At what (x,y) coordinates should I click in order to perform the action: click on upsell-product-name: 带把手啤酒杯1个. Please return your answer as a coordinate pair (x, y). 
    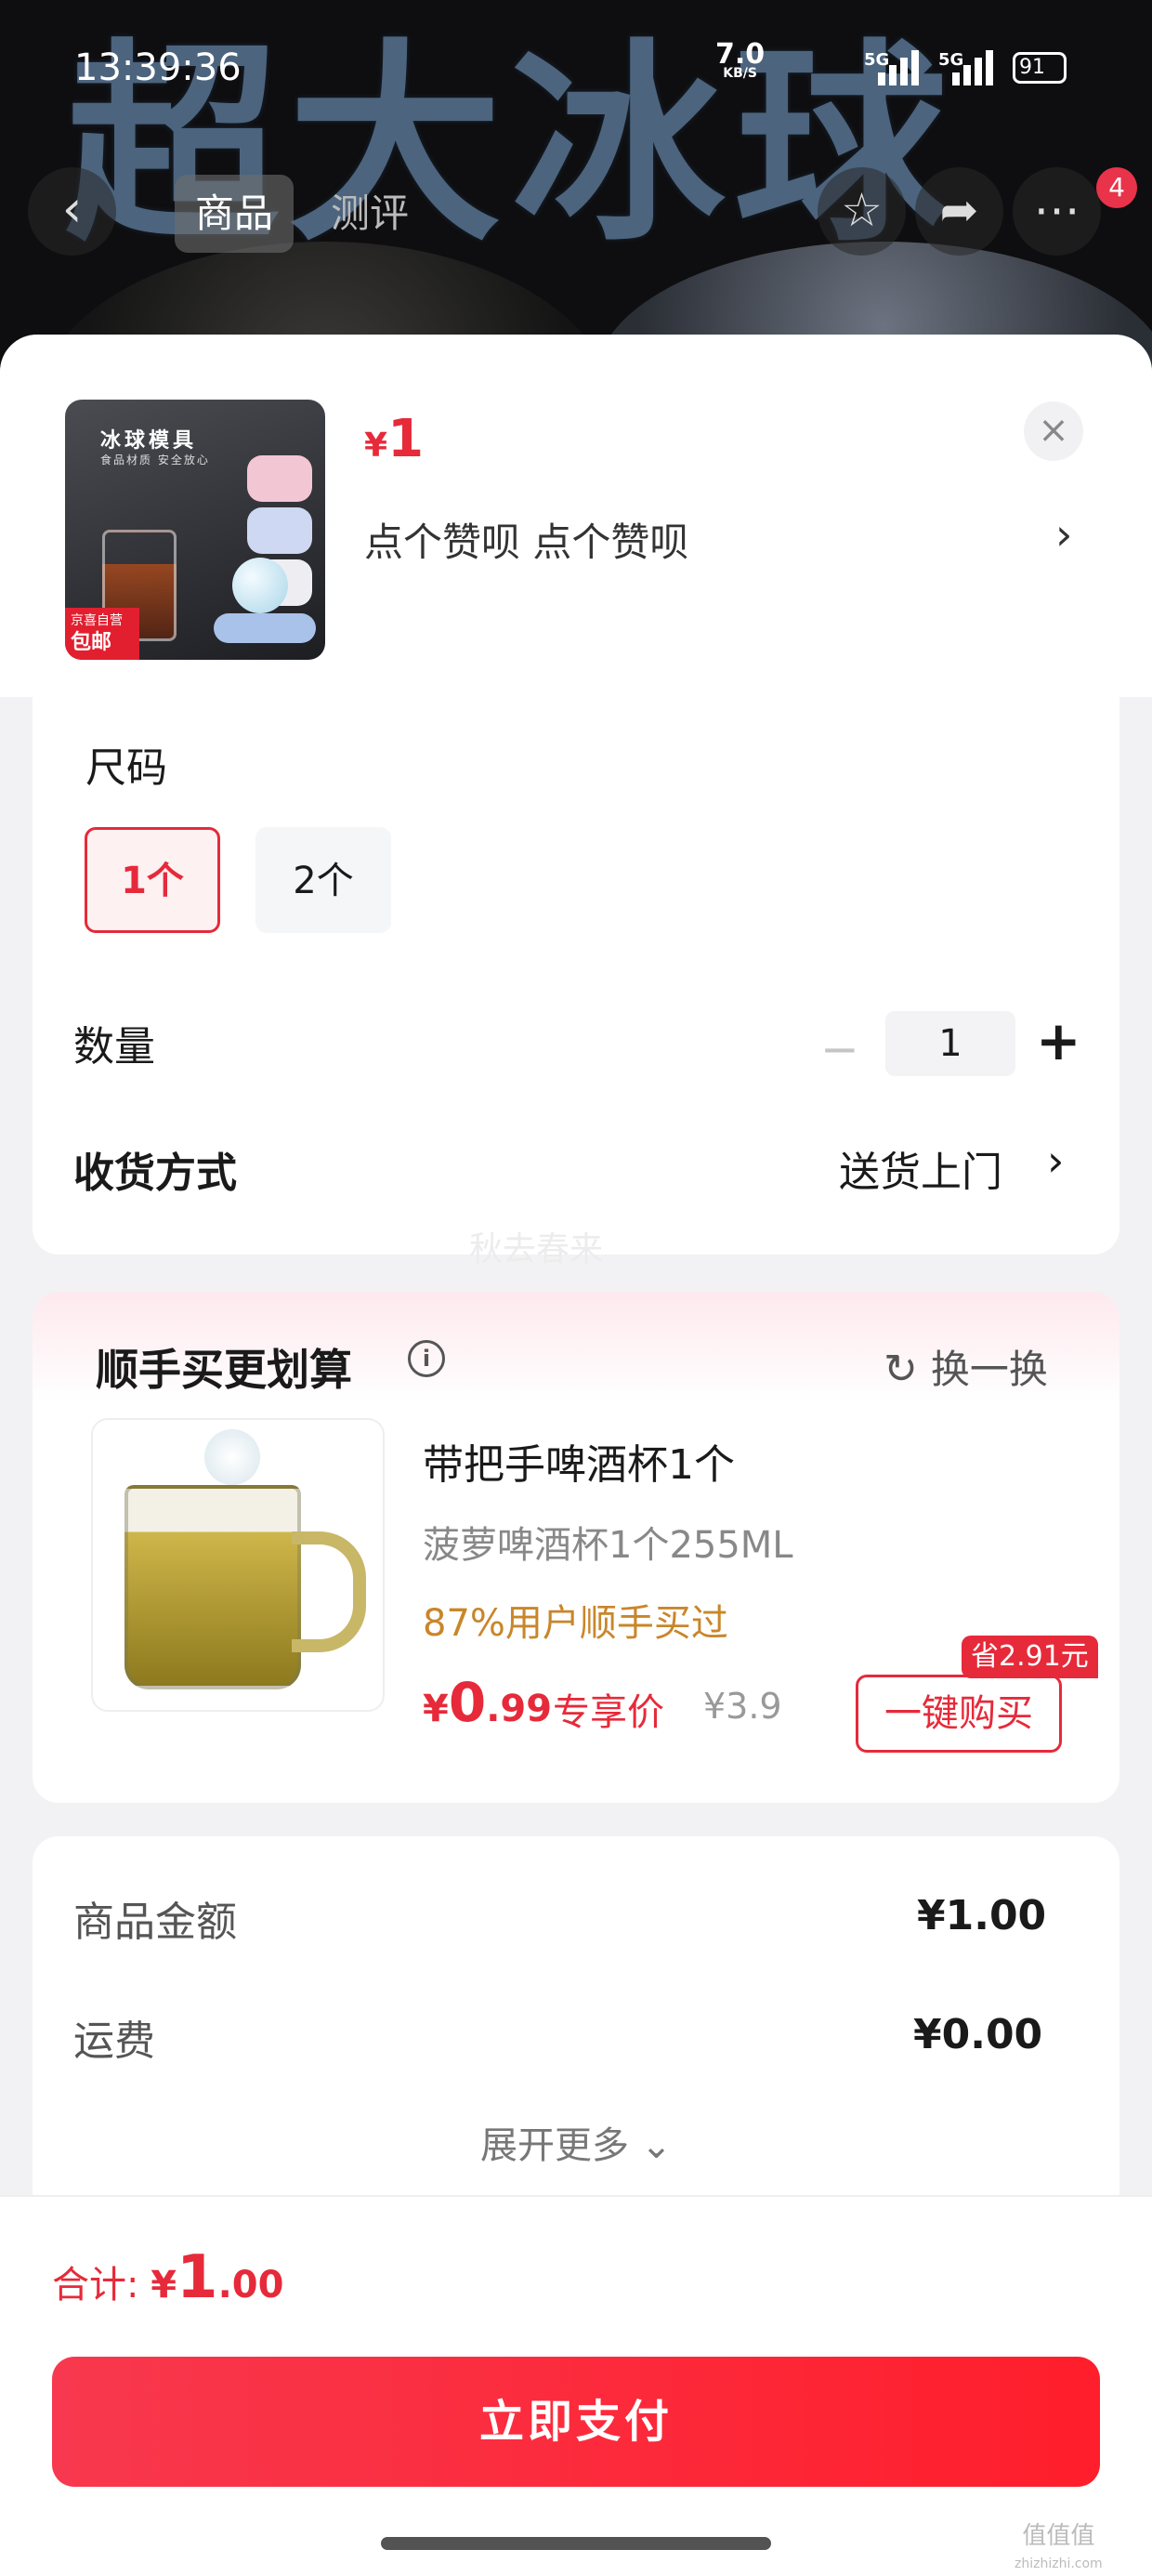
    Looking at the image, I should click on (579, 1461).